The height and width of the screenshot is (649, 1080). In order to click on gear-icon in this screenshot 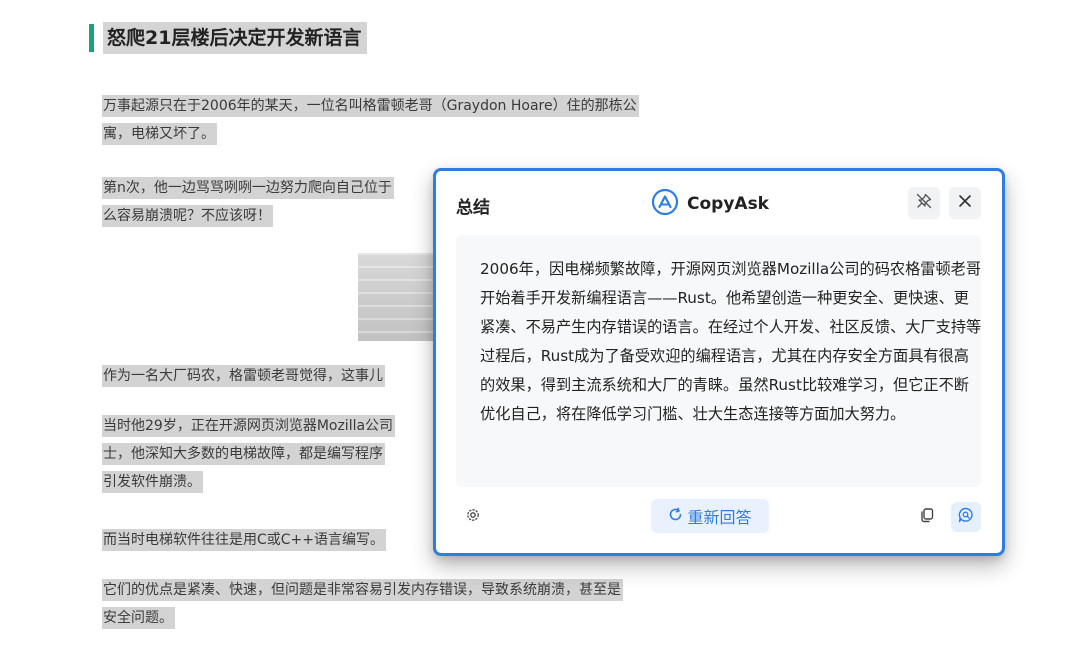, I will do `click(473, 517)`.